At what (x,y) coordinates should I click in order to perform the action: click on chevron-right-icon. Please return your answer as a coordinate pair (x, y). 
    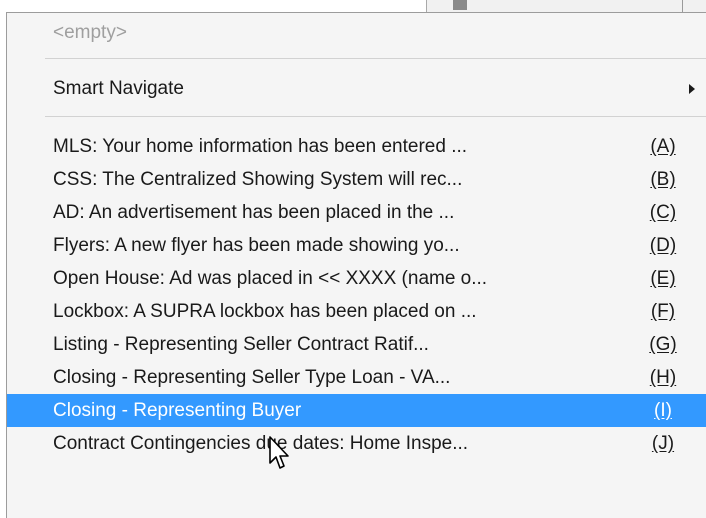
    Looking at the image, I should click on (692, 89).